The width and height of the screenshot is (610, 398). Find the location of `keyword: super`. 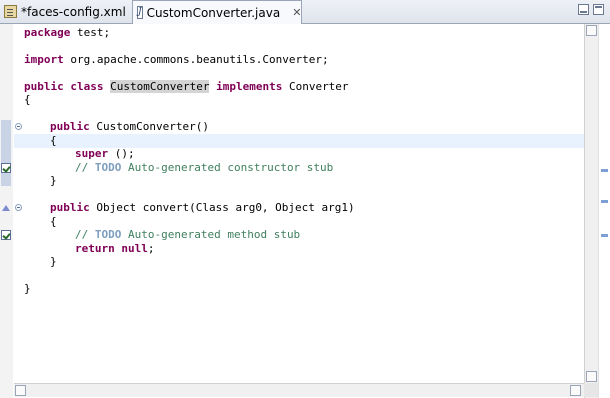

keyword: super is located at coordinates (92, 153).